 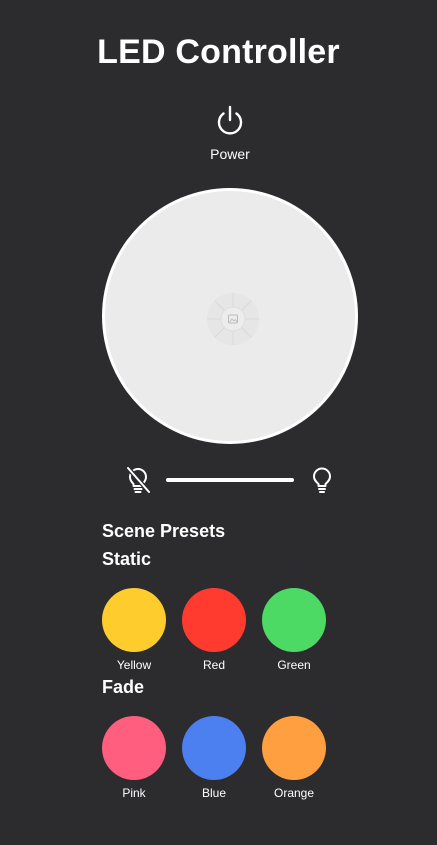 I want to click on preset-blue-button, so click(x=214, y=748).